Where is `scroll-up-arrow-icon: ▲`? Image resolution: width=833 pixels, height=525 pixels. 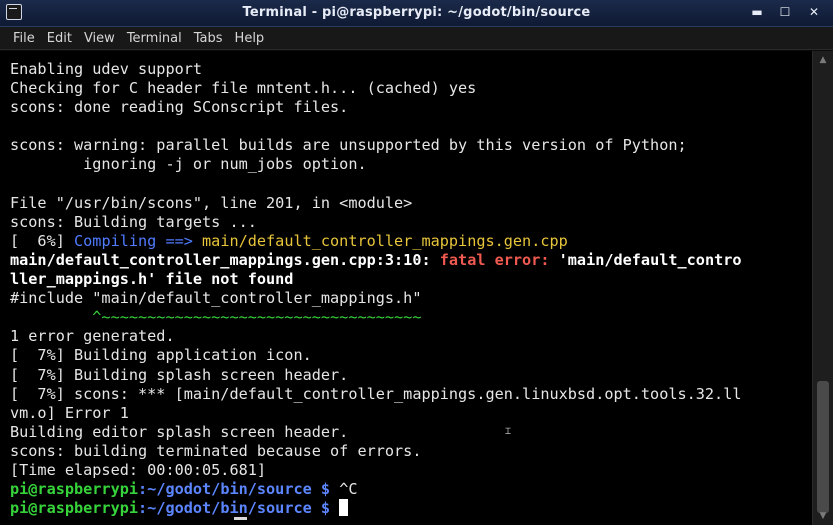
scroll-up-arrow-icon: ▲ is located at coordinates (823, 60).